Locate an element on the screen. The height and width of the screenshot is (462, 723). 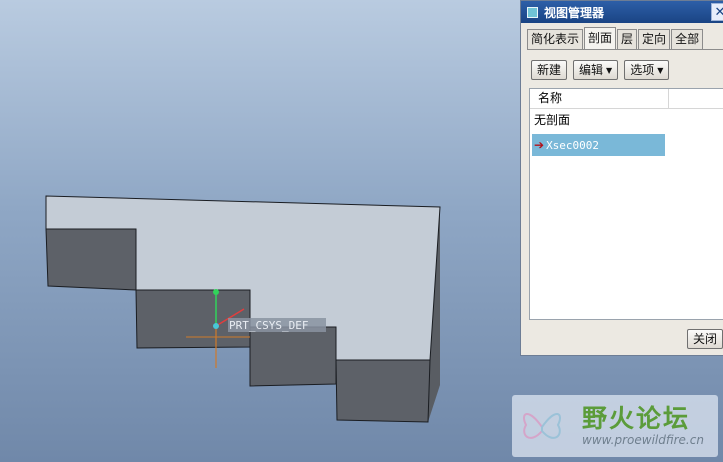
options-menu-button: 选项 ▼ is located at coordinates (647, 70).